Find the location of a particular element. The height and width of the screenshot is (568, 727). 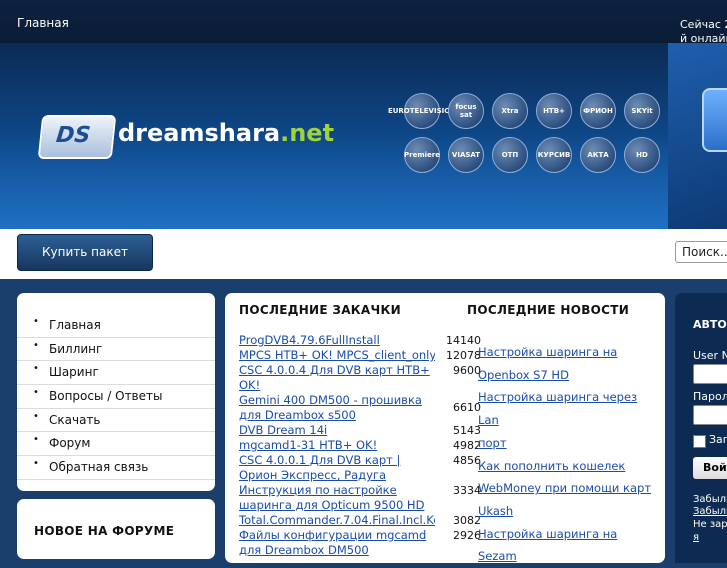

channel-logo-icon: Xtra is located at coordinates (510, 111).